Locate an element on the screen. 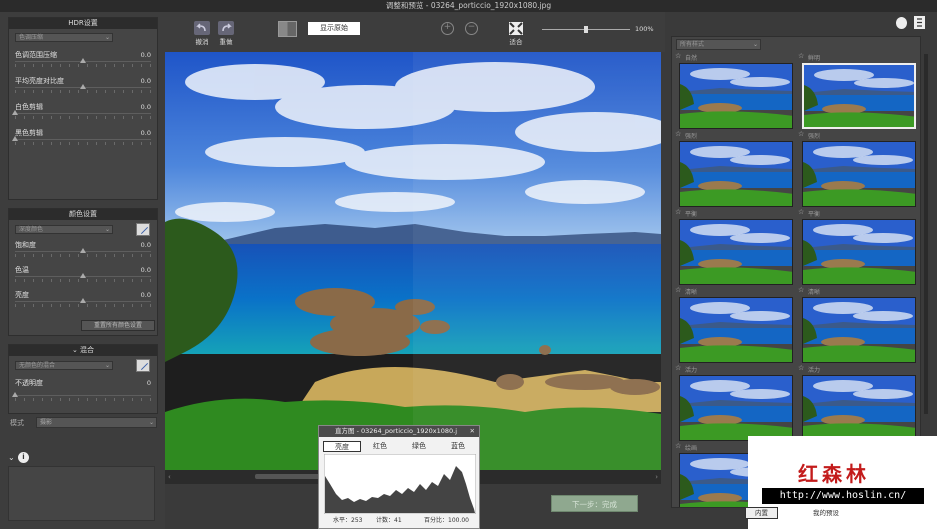 The height and width of the screenshot is (529, 937). style-filter-value: 所有样式 is located at coordinates (692, 44).